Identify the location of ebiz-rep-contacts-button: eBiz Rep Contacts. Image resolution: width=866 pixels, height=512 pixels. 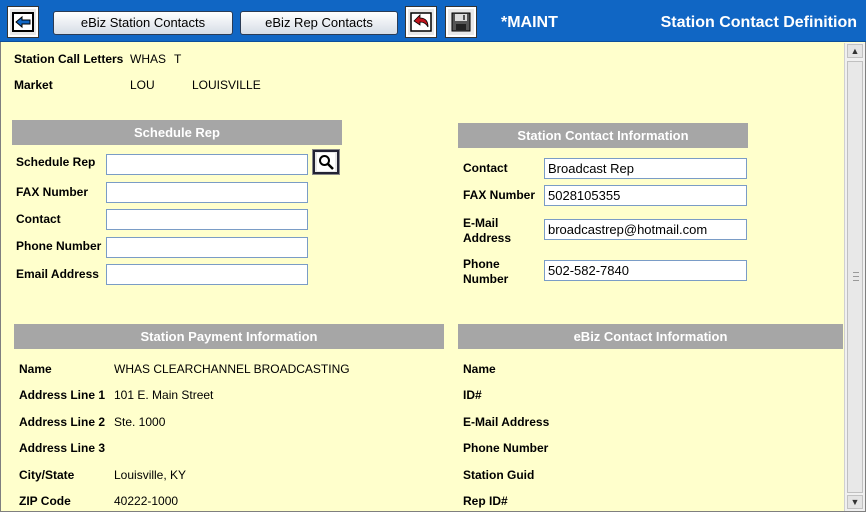
(319, 23).